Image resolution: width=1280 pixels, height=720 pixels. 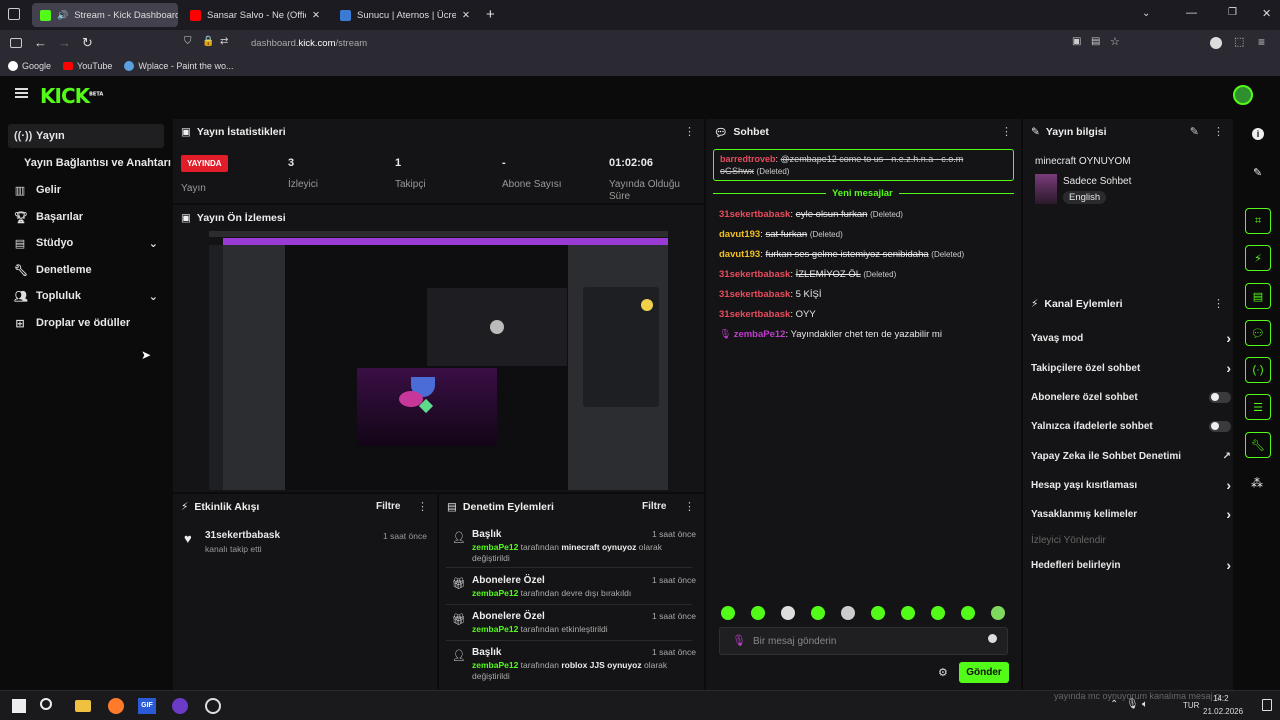 What do you see at coordinates (863, 641) in the screenshot?
I see `chat-input: 🎙︎ Bir mesaj gönderin` at bounding box center [863, 641].